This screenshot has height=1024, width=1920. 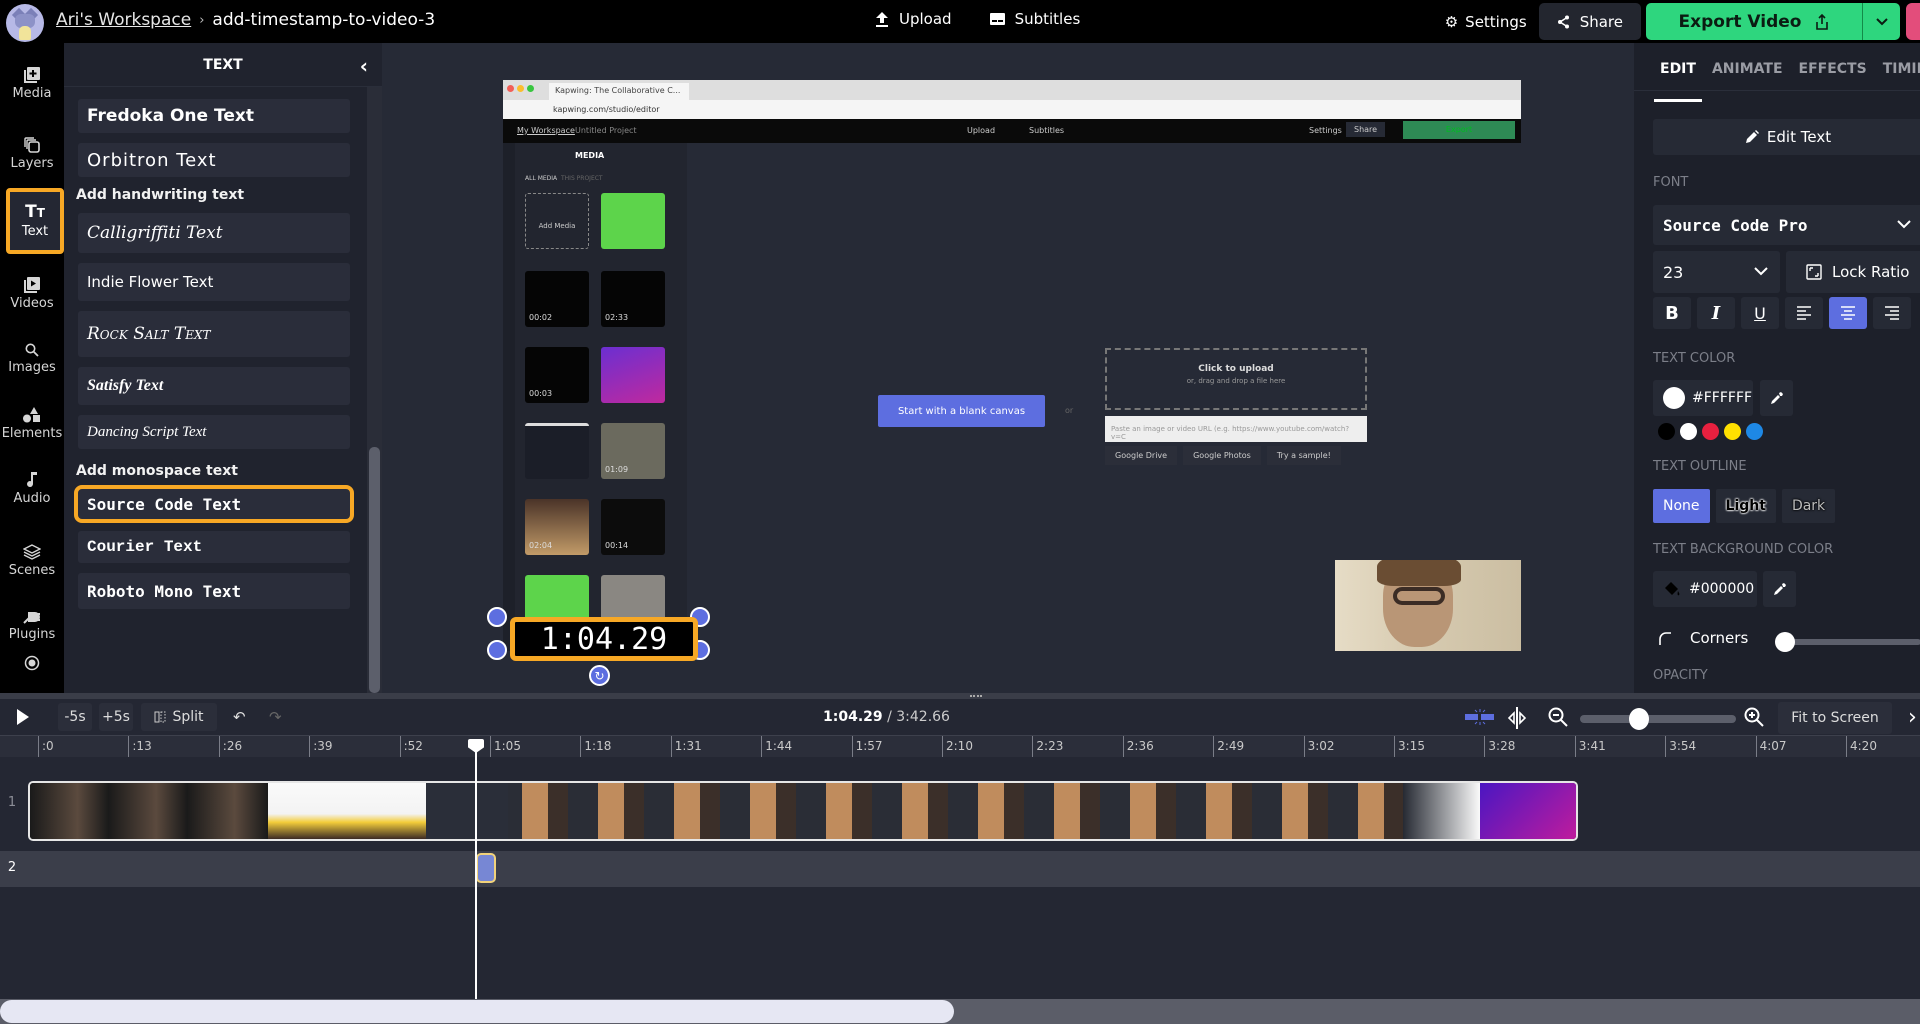 I want to click on project-title: add-timestamp-to-video-3, so click(x=323, y=20).